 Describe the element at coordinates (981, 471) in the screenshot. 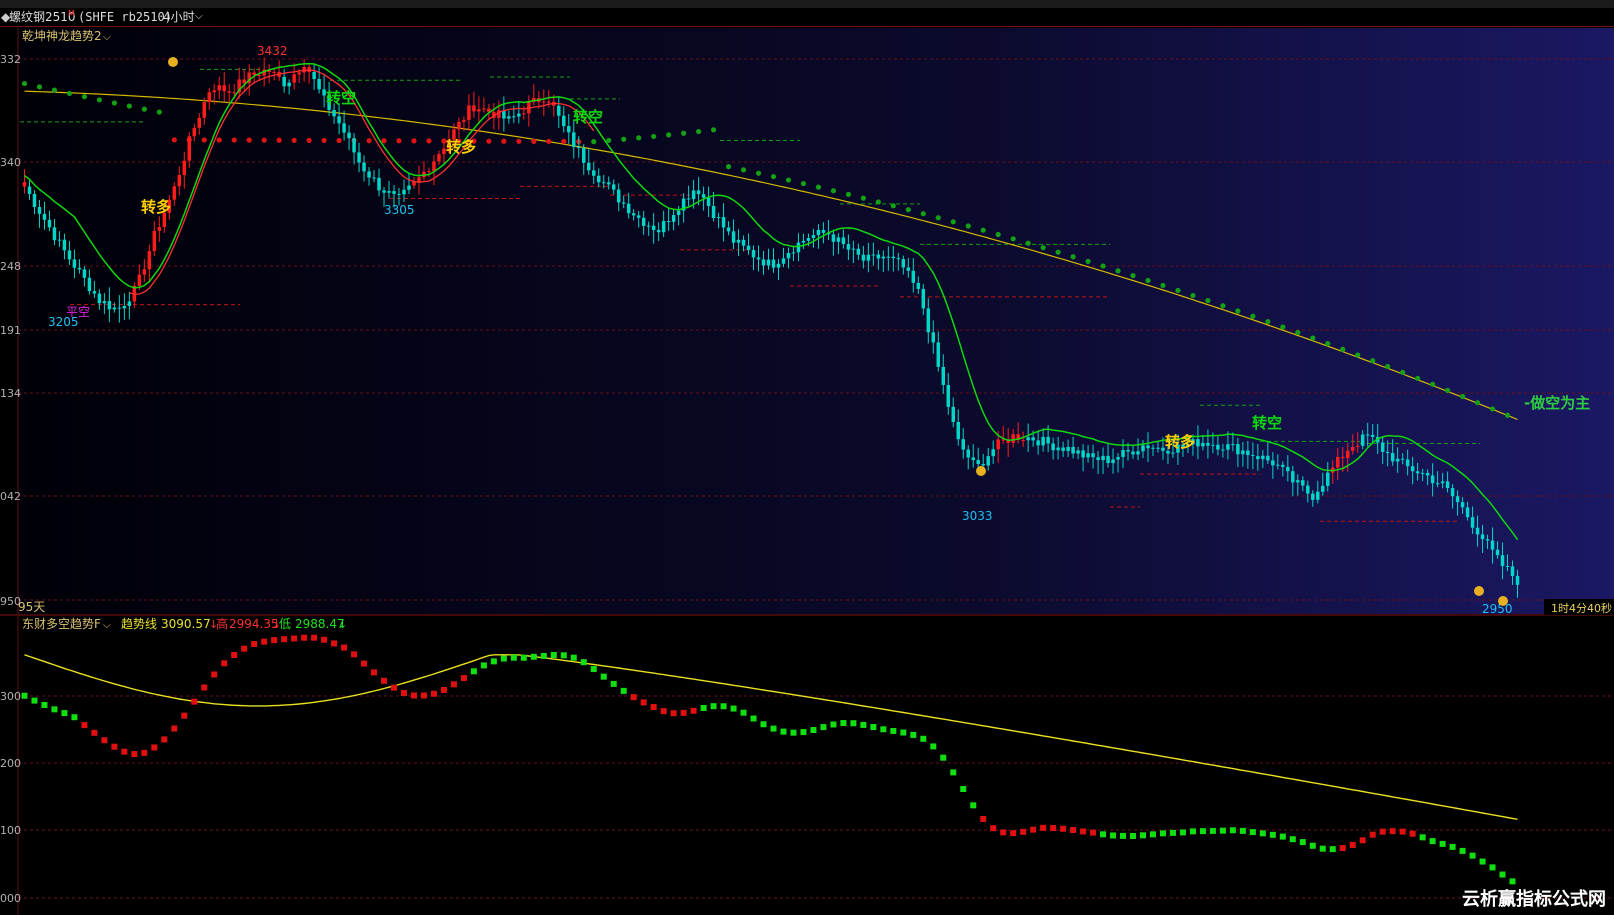

I see `coin-marker-icon` at that location.